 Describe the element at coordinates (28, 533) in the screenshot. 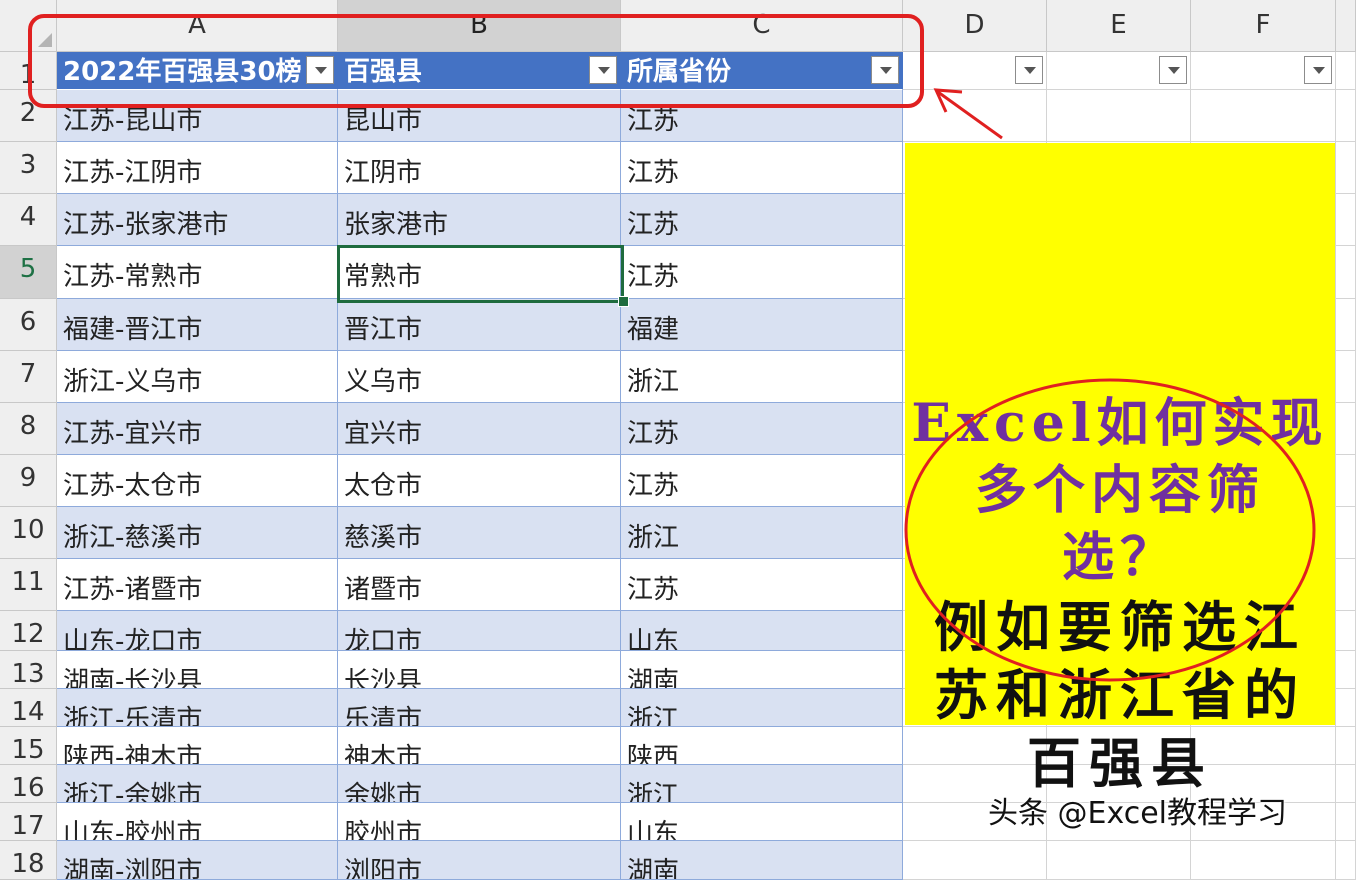

I see `row-header: 10` at that location.